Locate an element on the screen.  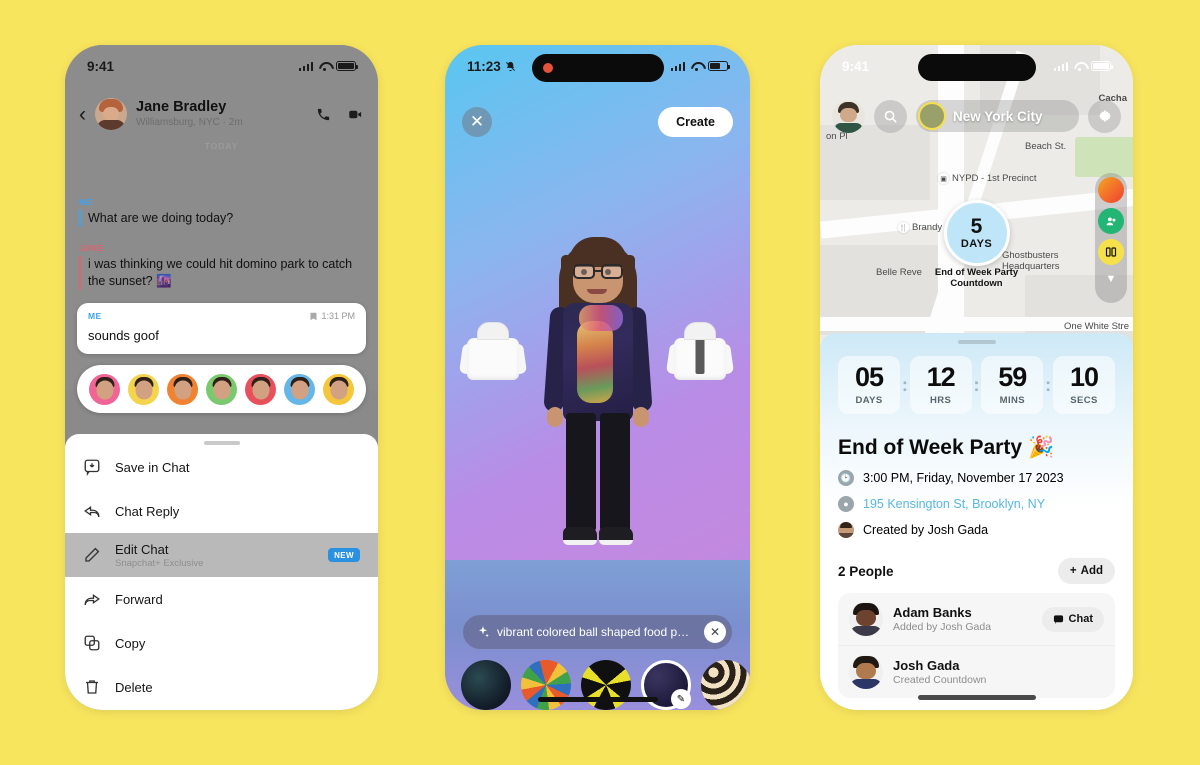
chevron-down-icon: ▼ is located at coordinates (1111, 279).